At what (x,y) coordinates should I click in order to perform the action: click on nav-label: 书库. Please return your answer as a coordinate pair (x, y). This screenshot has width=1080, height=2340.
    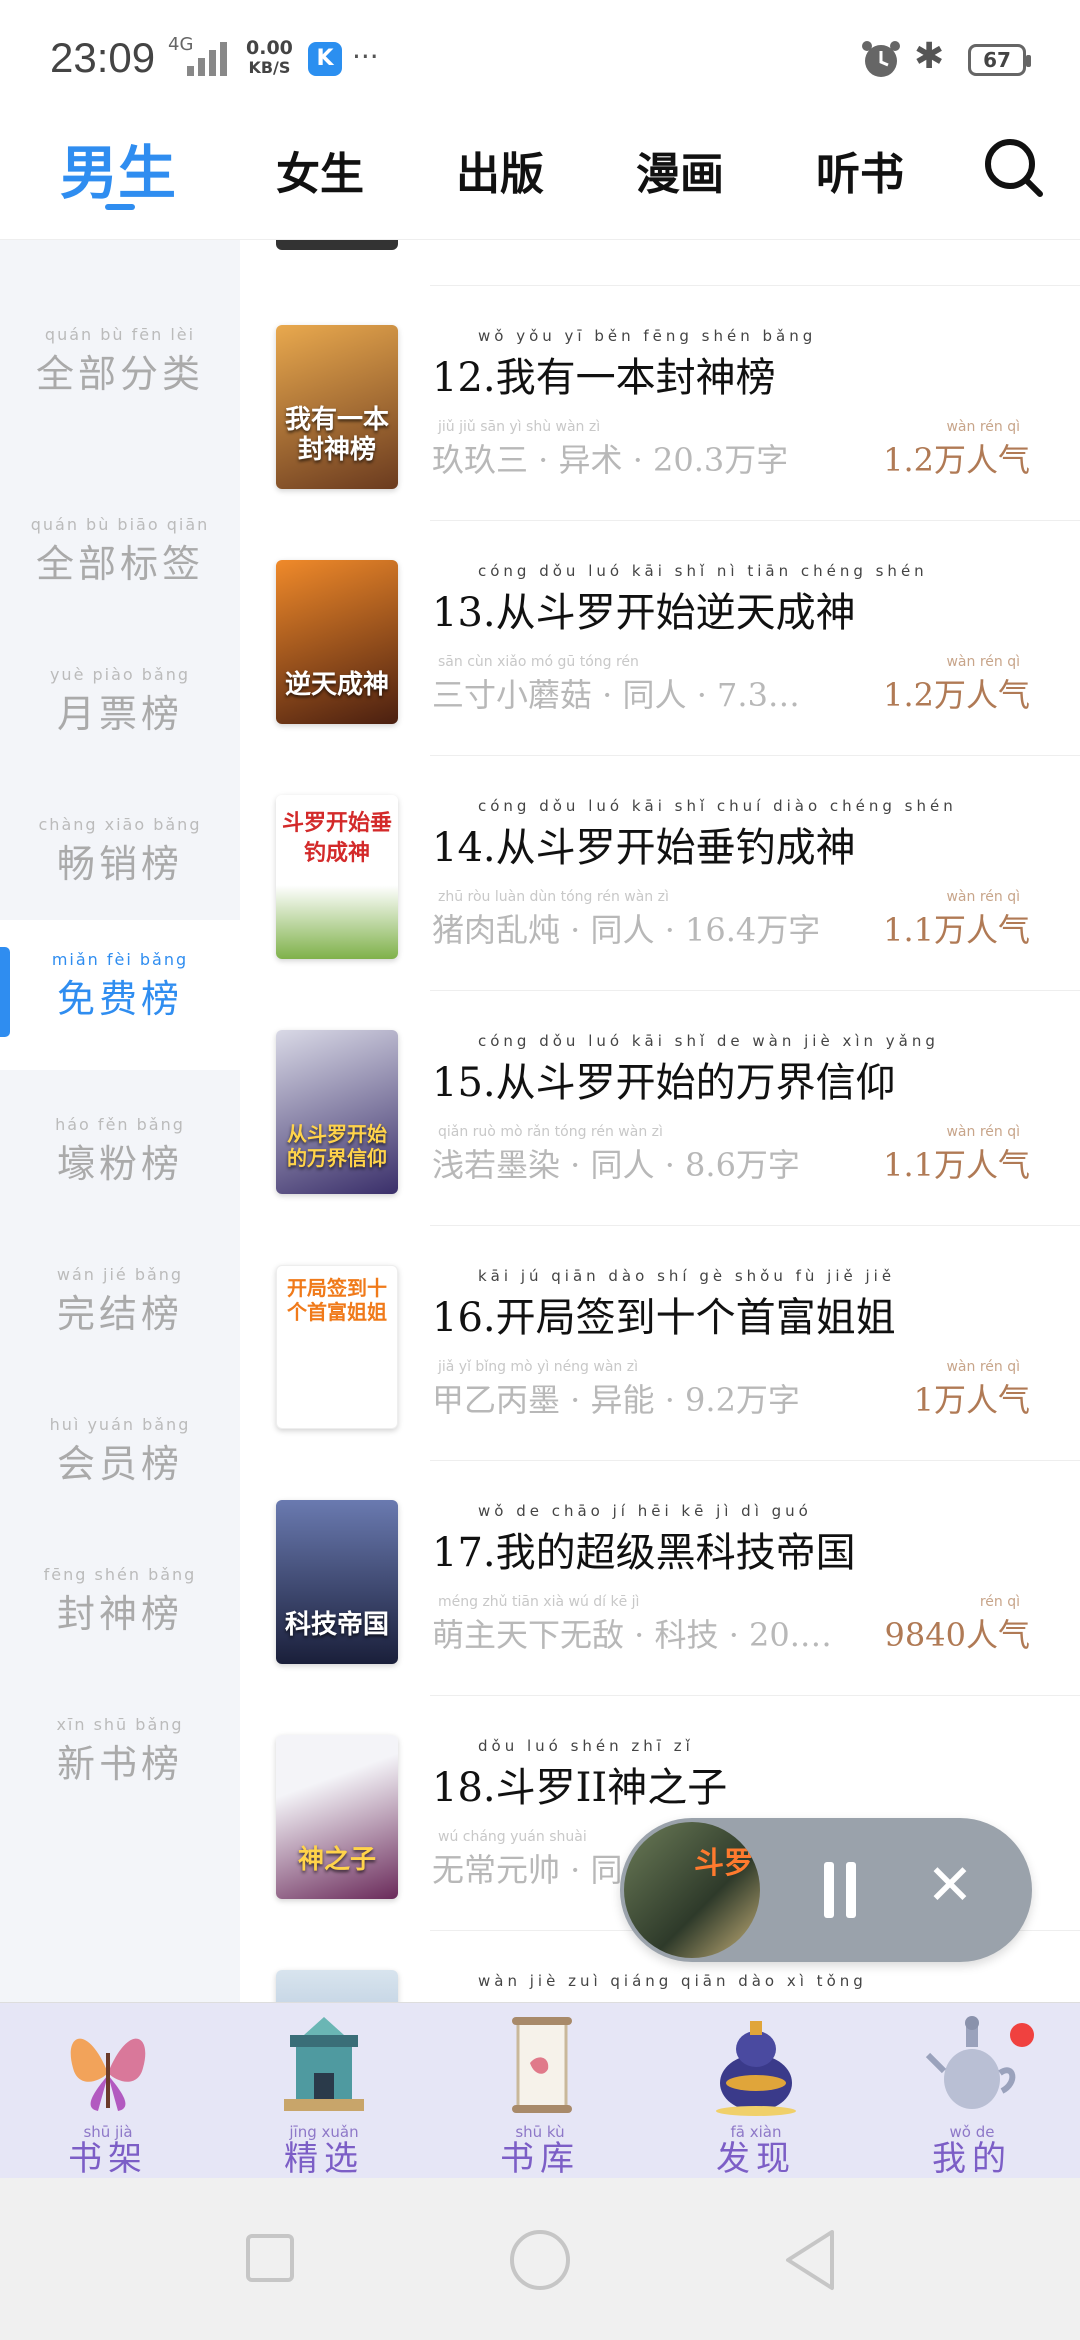
    Looking at the image, I should click on (540, 2159).